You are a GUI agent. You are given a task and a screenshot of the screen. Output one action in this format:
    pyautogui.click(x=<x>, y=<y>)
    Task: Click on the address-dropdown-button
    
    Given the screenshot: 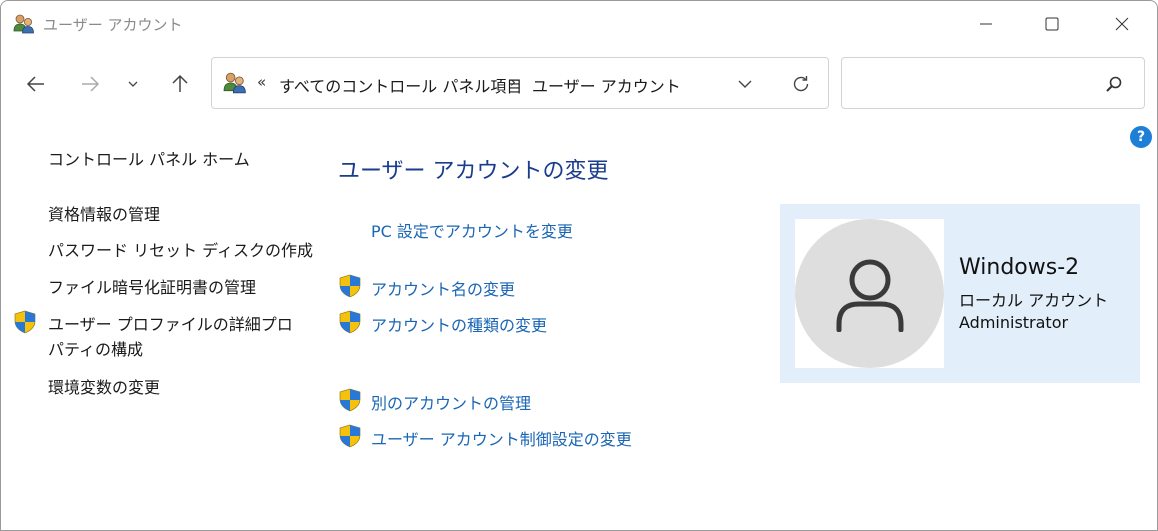 What is the action you would take?
    pyautogui.click(x=745, y=84)
    